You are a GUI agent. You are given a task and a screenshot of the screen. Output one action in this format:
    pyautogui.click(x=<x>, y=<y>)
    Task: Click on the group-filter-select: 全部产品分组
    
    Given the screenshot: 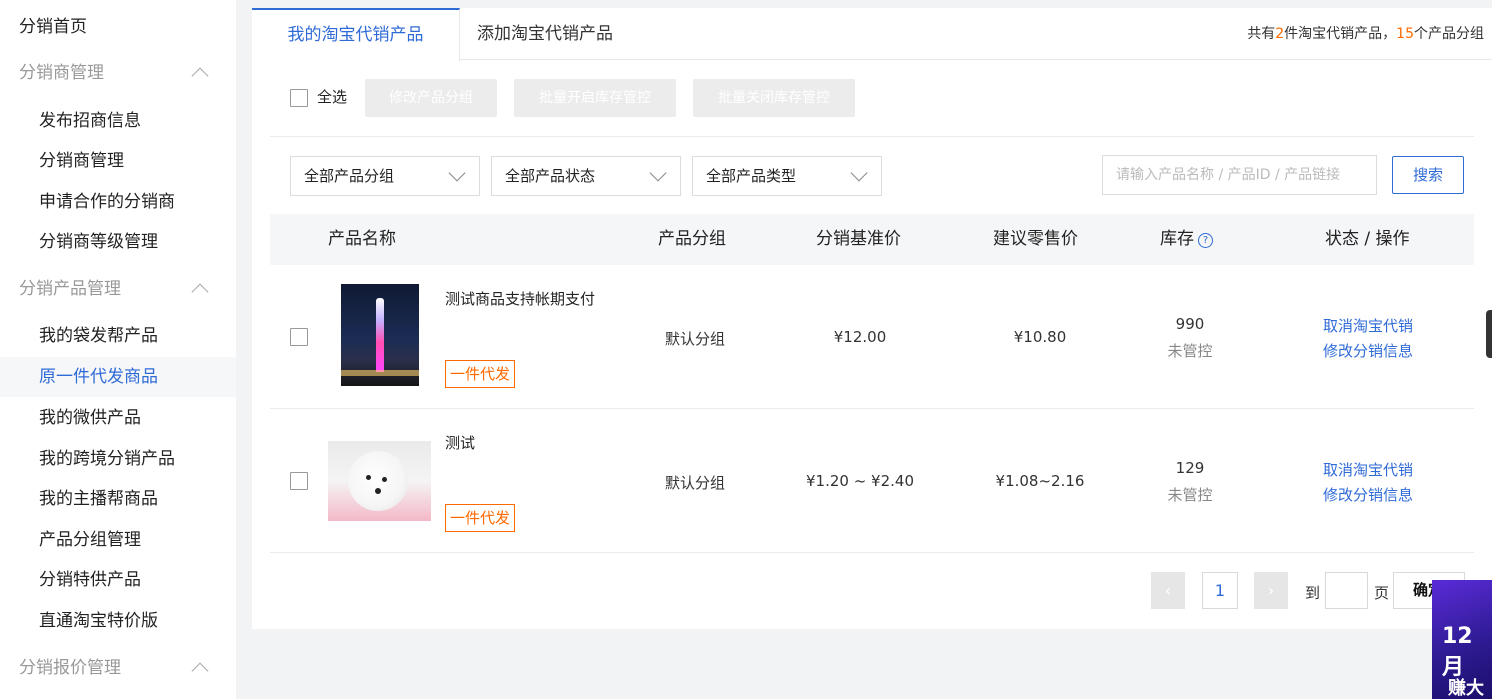 What is the action you would take?
    pyautogui.click(x=385, y=176)
    